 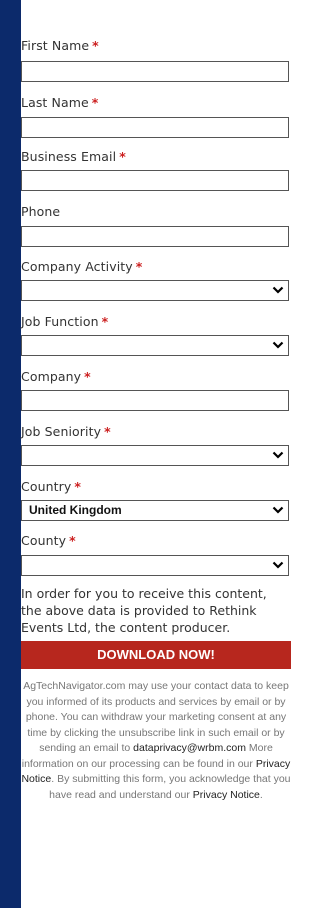 What do you see at coordinates (155, 455) in the screenshot?
I see `job-seniority-select` at bounding box center [155, 455].